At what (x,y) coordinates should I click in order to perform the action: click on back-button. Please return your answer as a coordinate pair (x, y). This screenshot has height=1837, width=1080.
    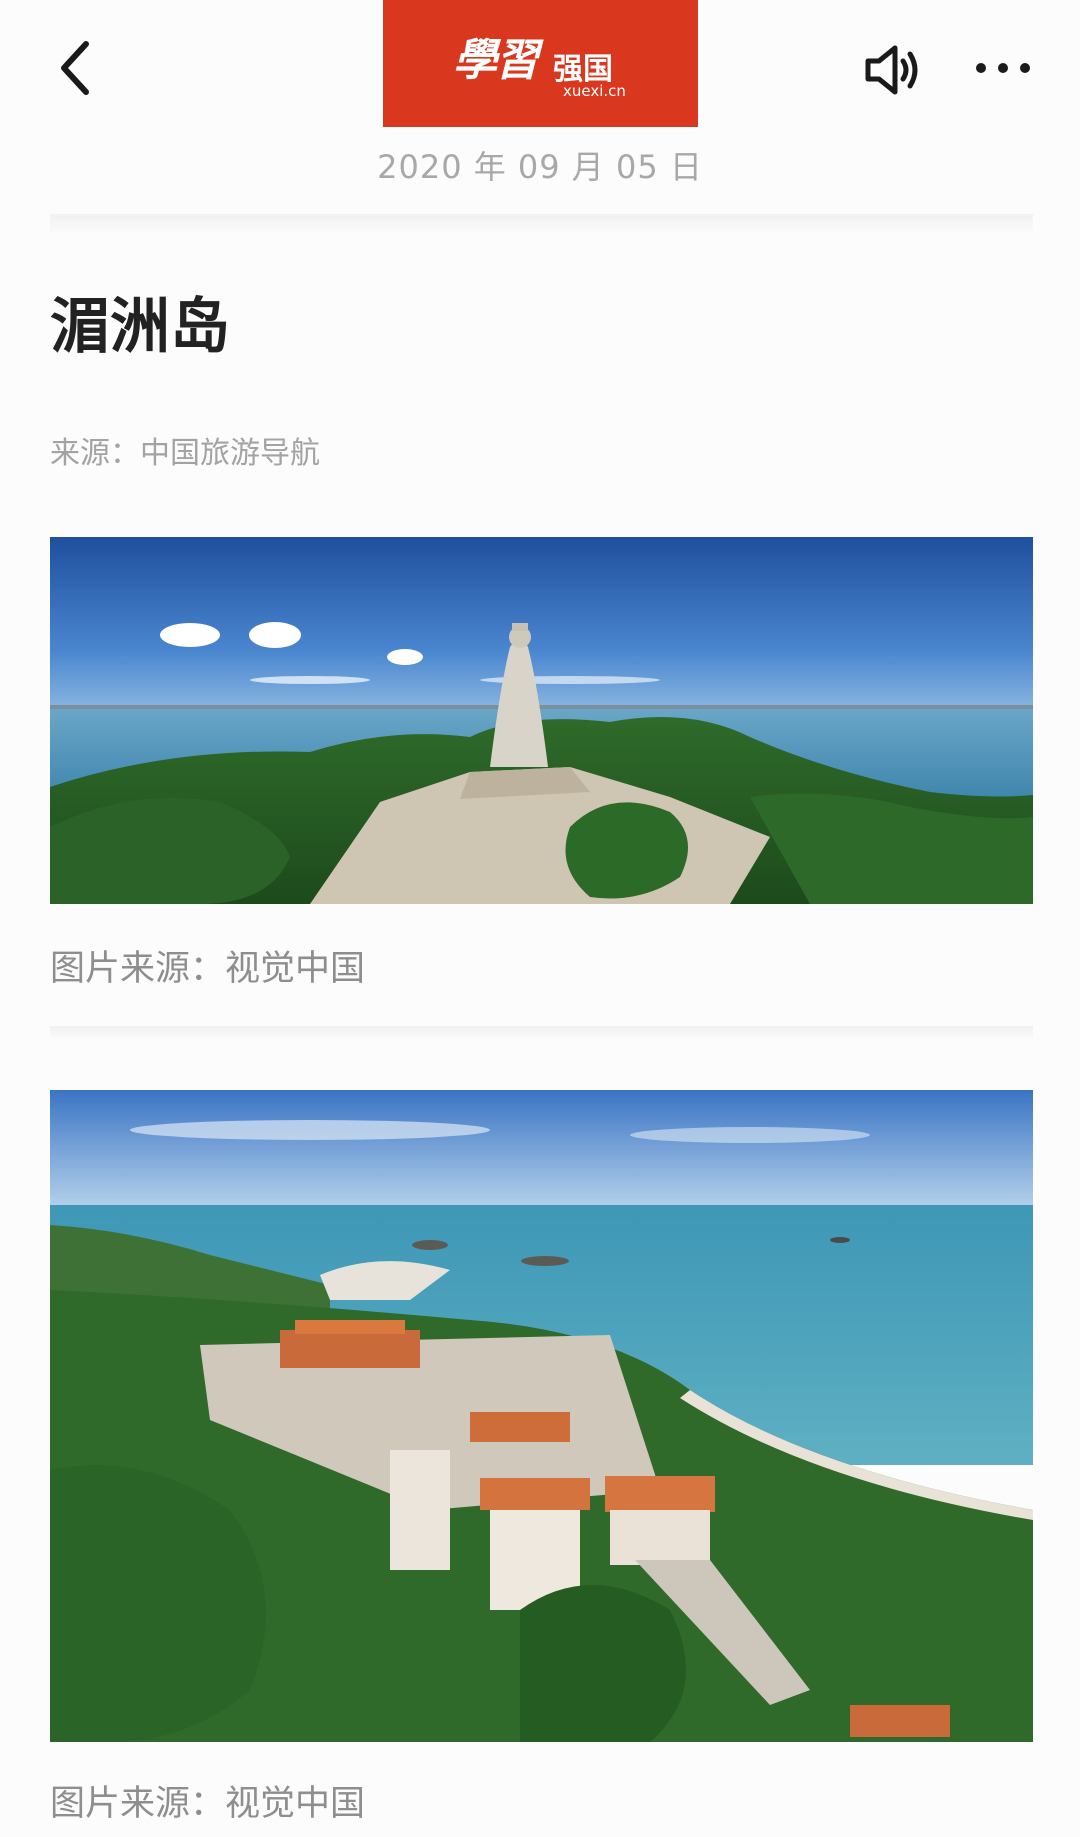
    Looking at the image, I should click on (78, 68).